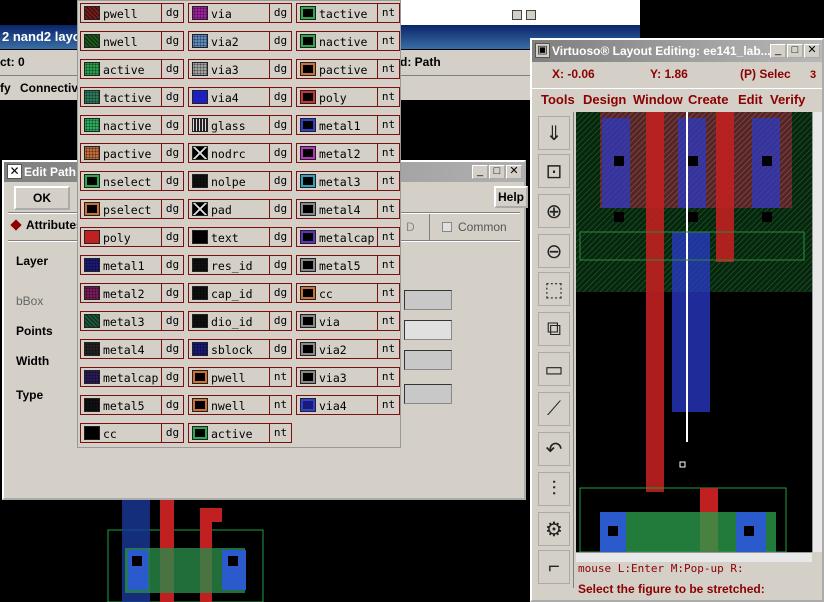 The width and height of the screenshot is (824, 602). What do you see at coordinates (240, 41) in the screenshot?
I see `layer-cell: via2 dg` at bounding box center [240, 41].